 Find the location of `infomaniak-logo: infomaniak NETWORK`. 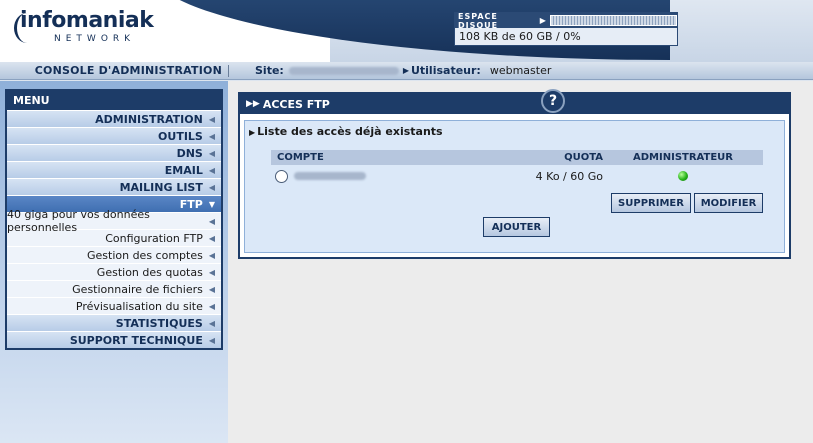

infomaniak-logo: infomaniak NETWORK is located at coordinates (84, 29).